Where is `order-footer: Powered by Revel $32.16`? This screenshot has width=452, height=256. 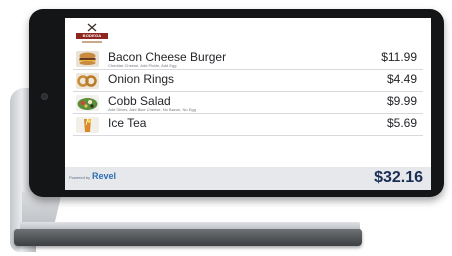 order-footer: Powered by Revel $32.16 is located at coordinates (248, 178).